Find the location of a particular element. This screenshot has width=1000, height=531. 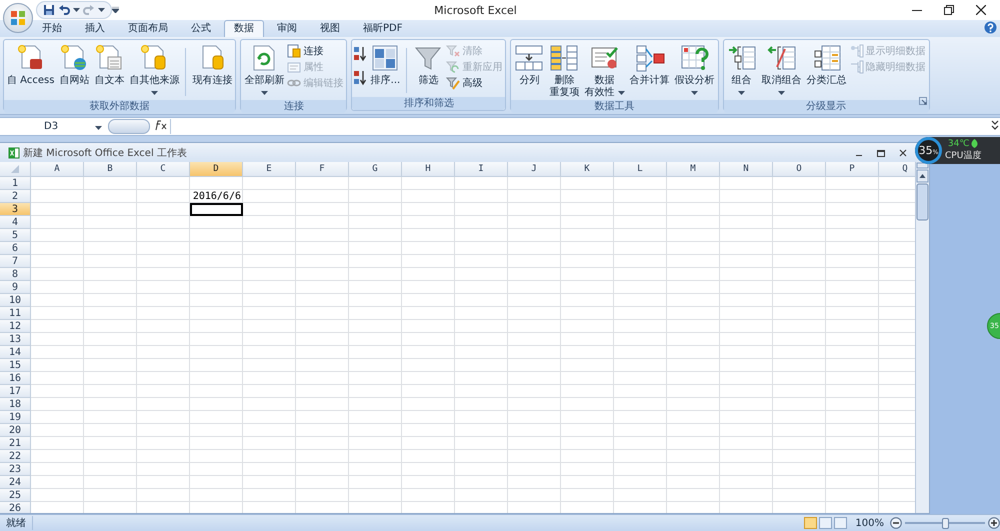

row-header: 17 is located at coordinates (15, 391).